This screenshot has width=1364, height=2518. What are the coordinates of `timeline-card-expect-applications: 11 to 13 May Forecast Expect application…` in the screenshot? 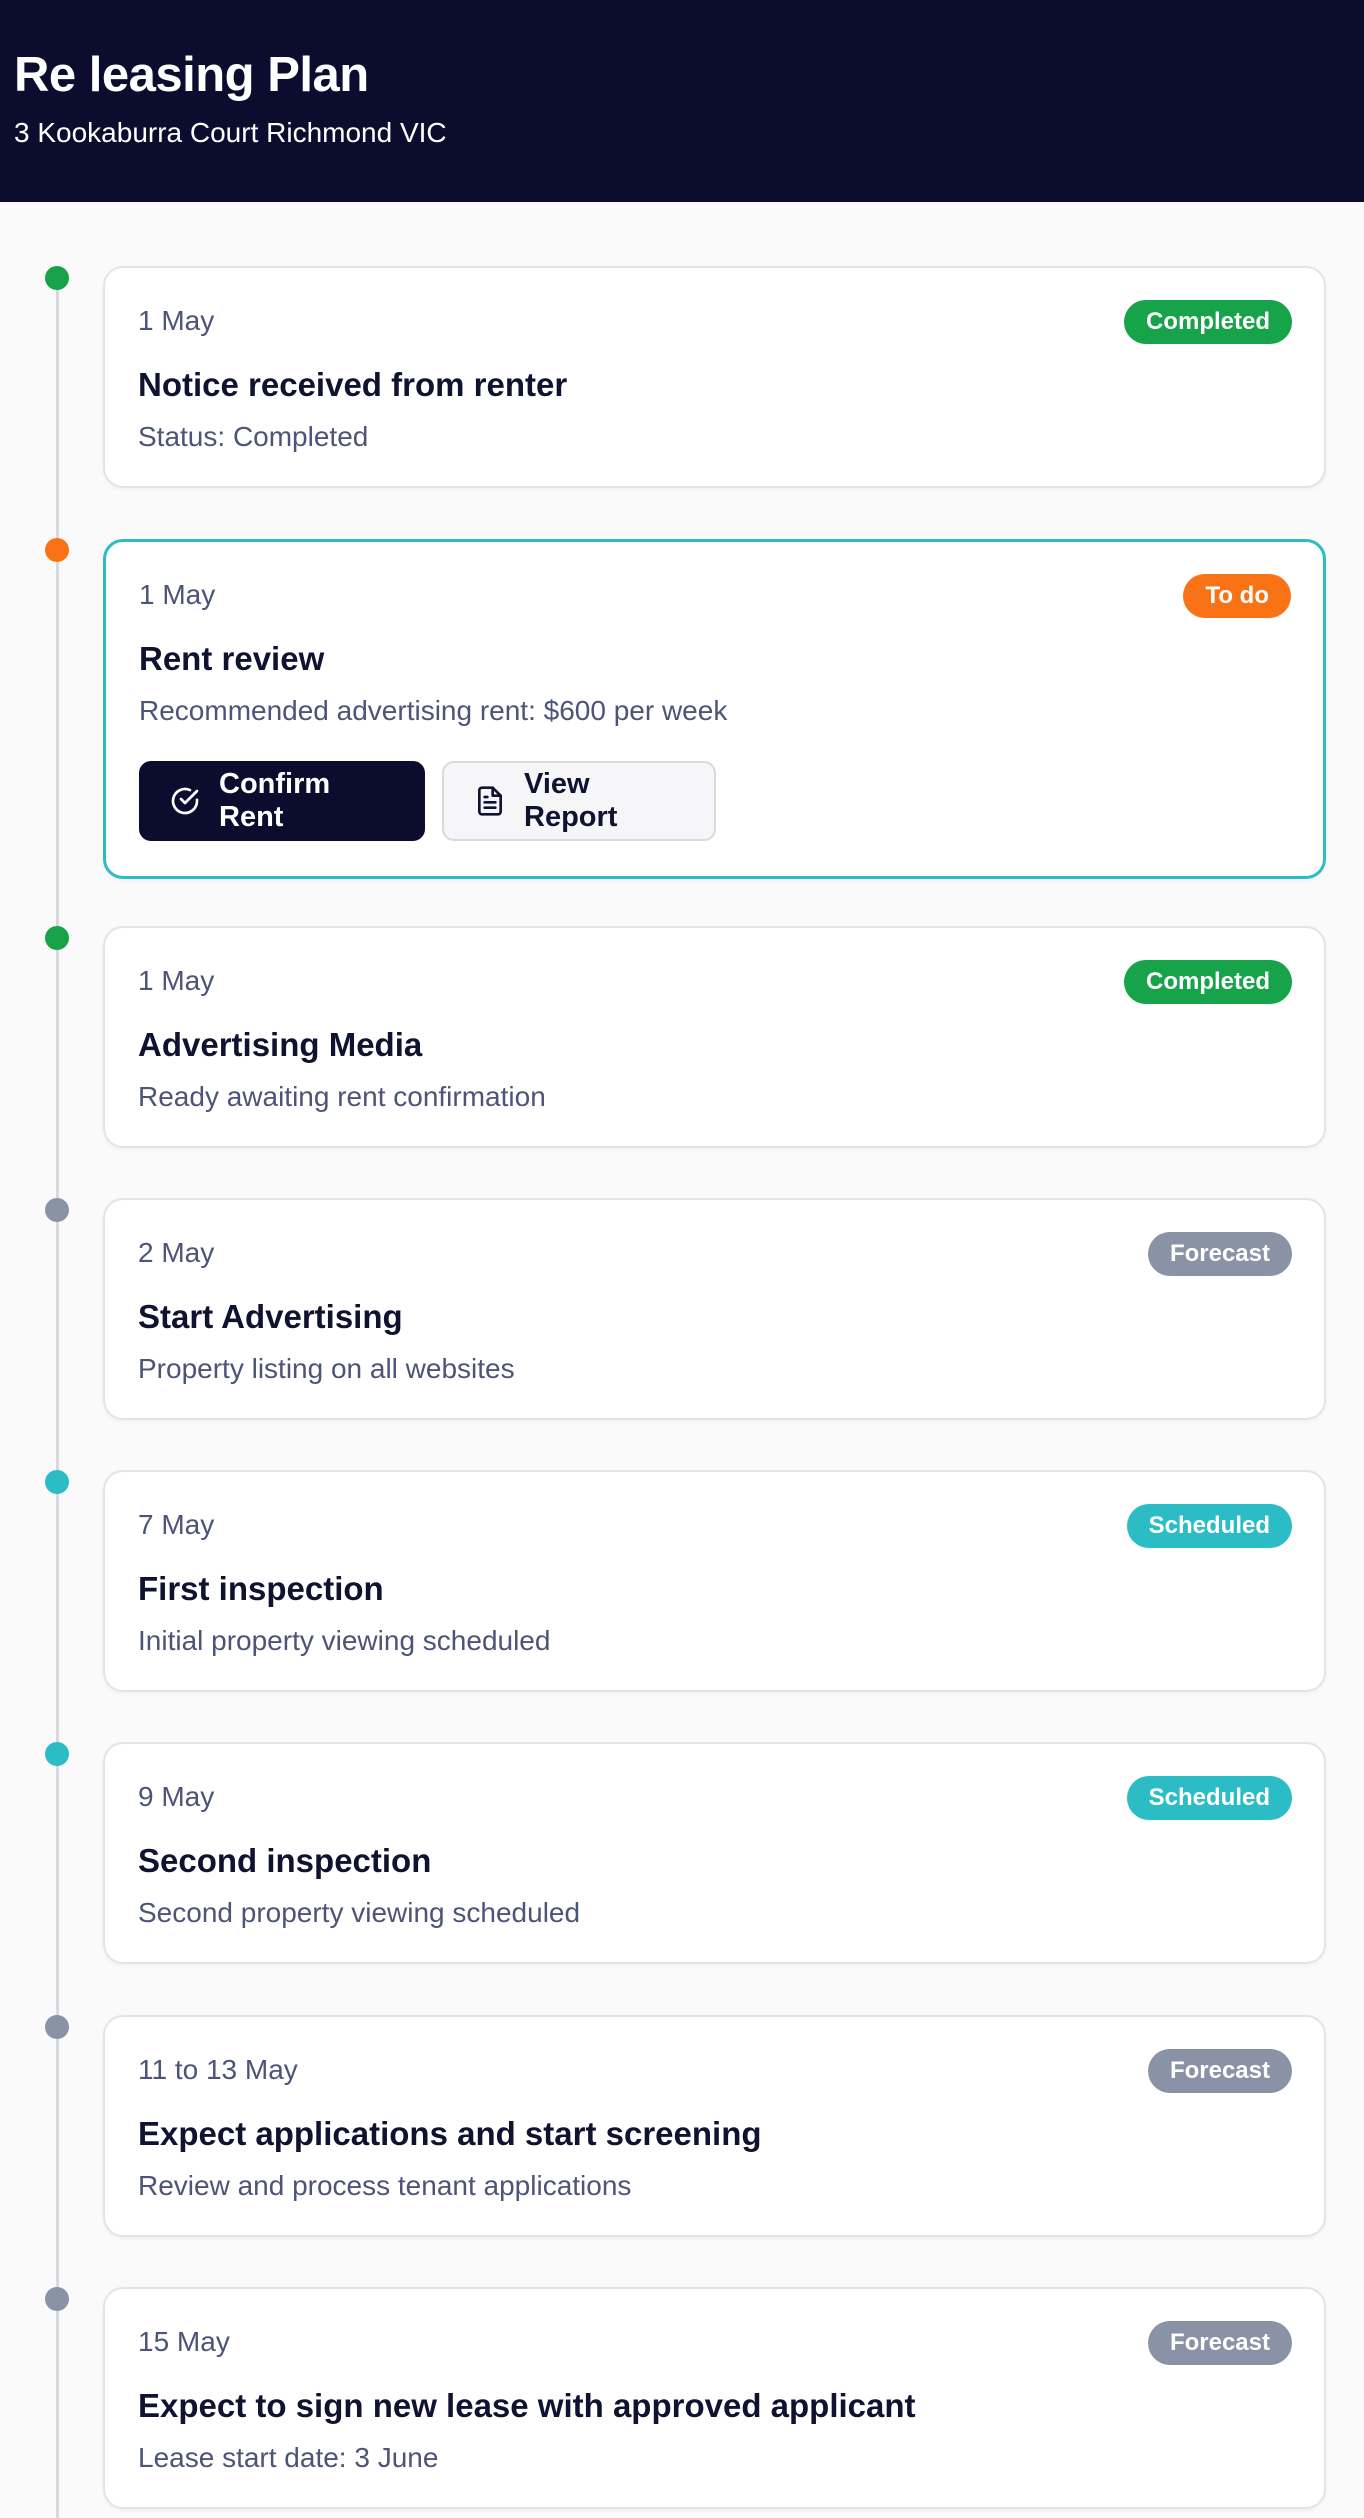 It's located at (714, 2126).